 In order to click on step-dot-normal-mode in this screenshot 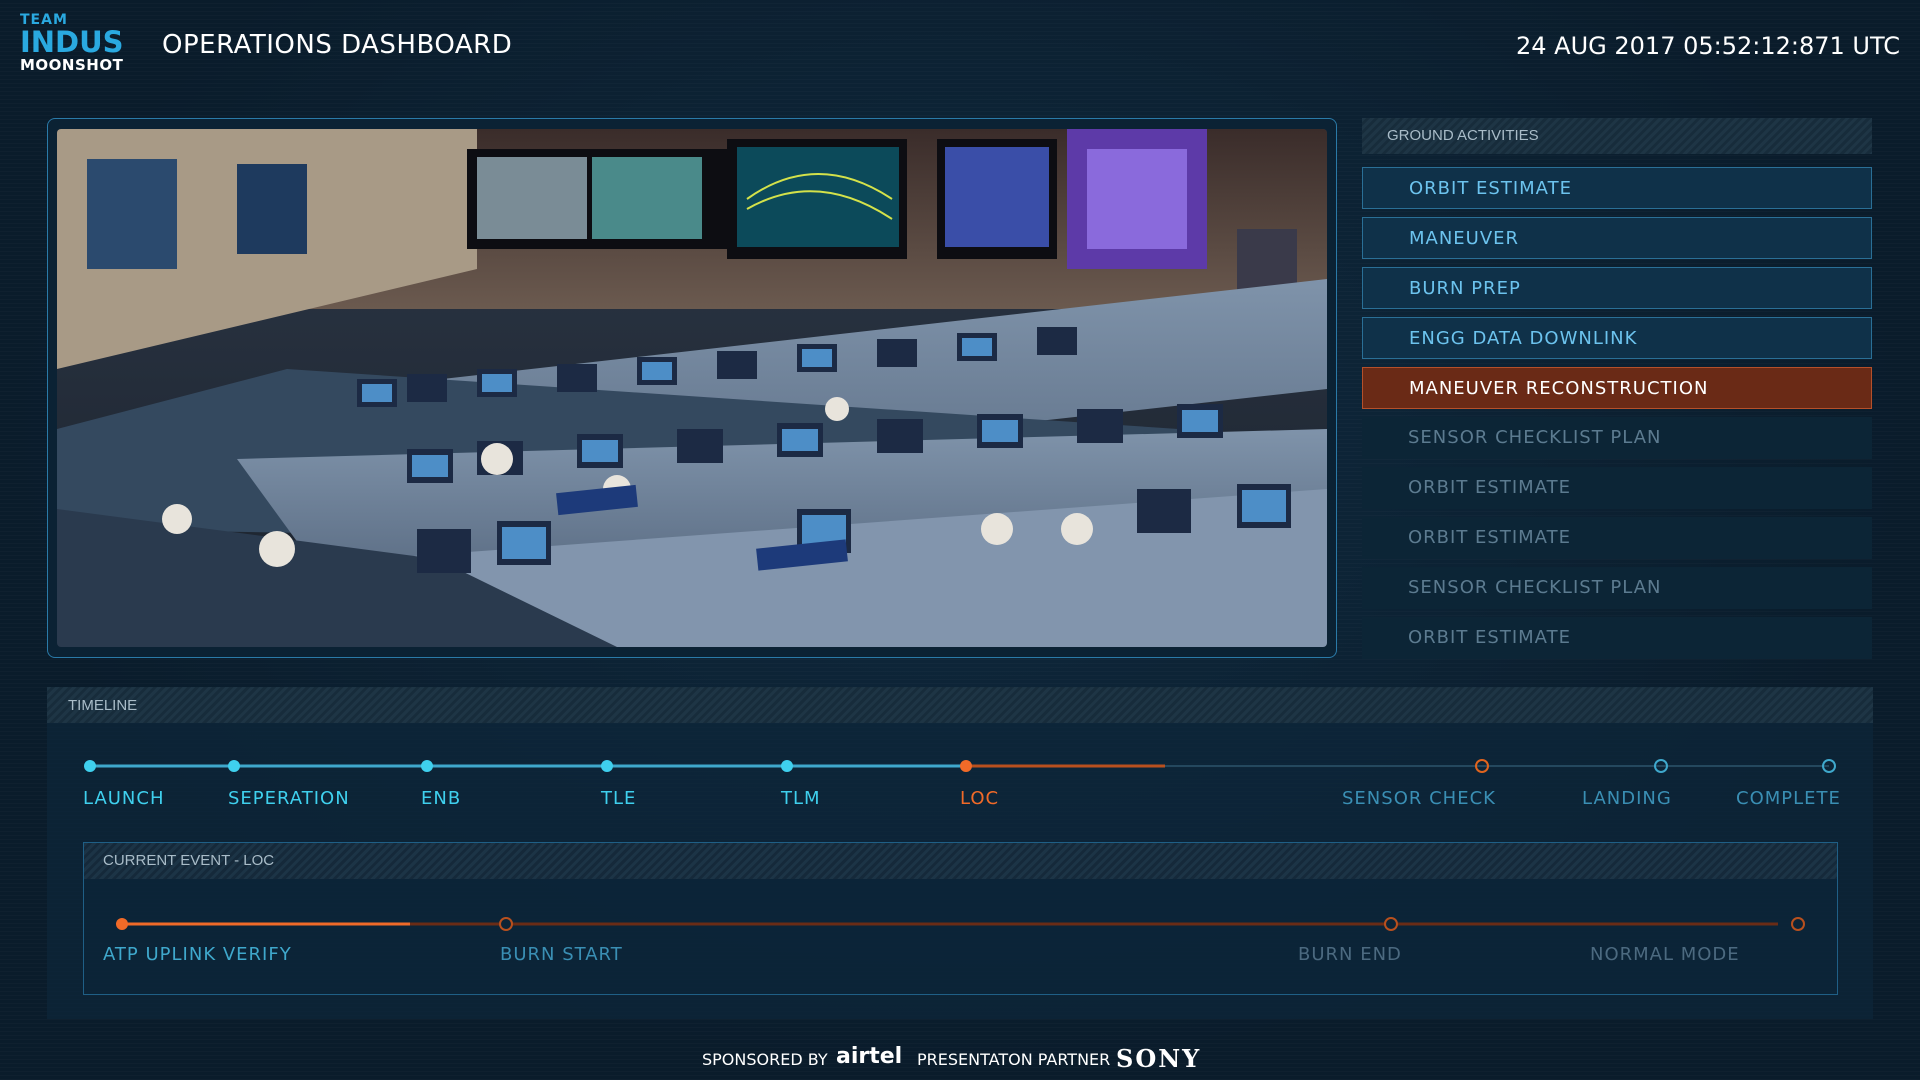, I will do `click(1798, 924)`.